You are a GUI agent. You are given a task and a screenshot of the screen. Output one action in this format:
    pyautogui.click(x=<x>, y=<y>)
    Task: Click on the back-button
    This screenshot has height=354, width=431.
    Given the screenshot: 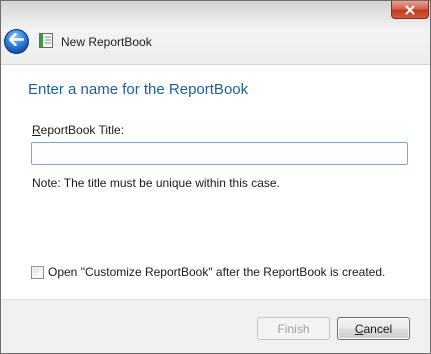 What is the action you would take?
    pyautogui.click(x=16, y=41)
    